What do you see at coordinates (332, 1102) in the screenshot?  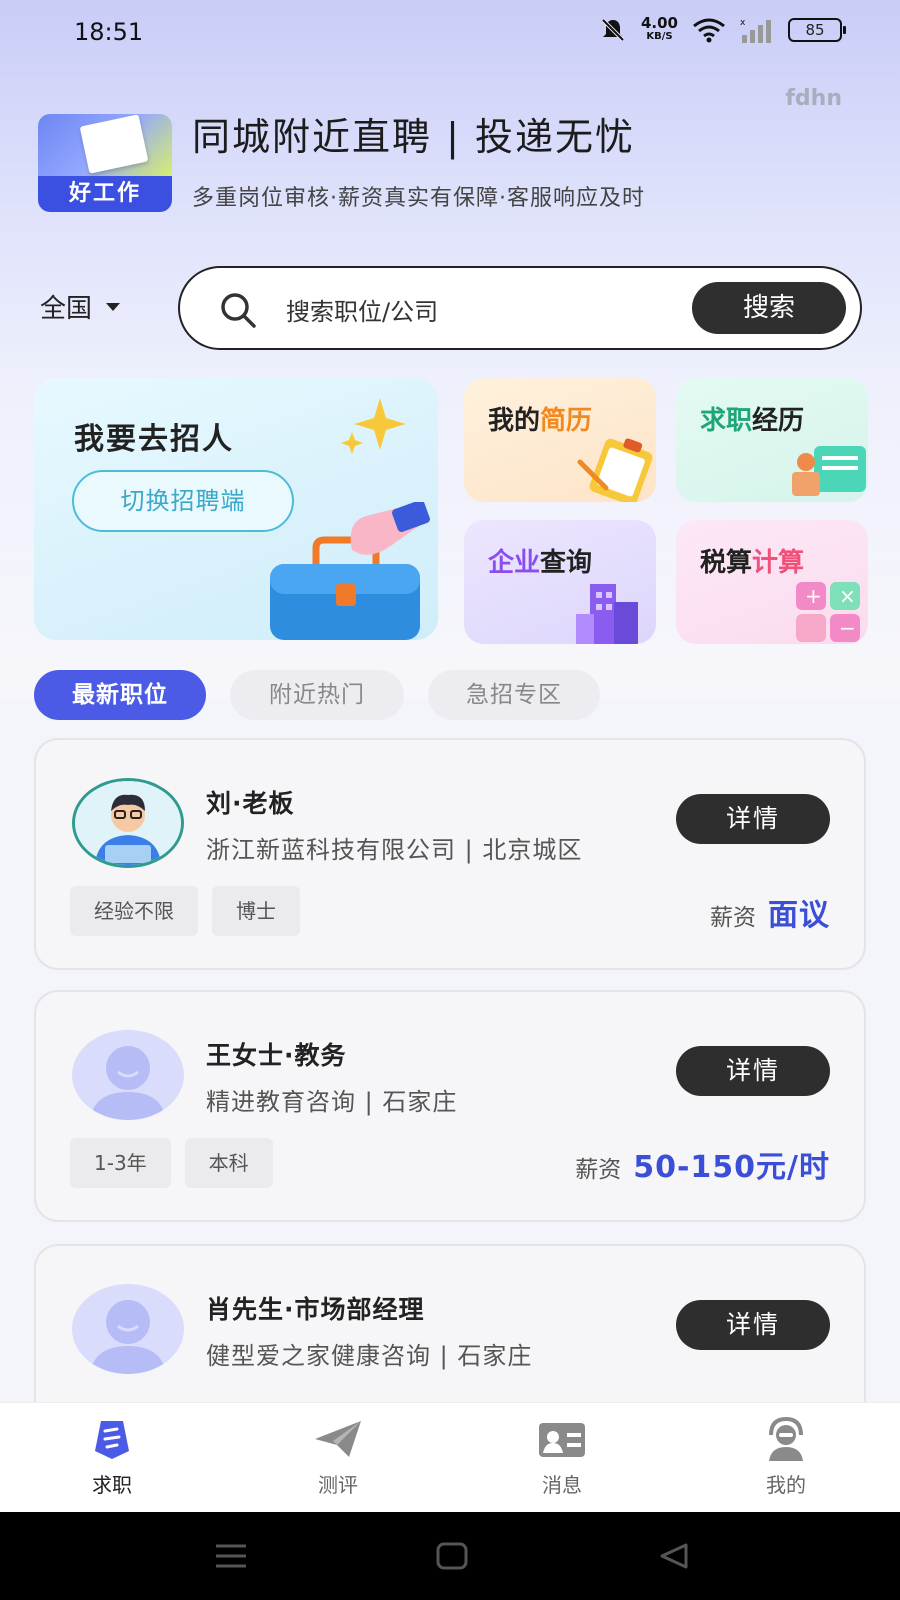 I see `company-location: 精进教育咨询 | 石家庄` at bounding box center [332, 1102].